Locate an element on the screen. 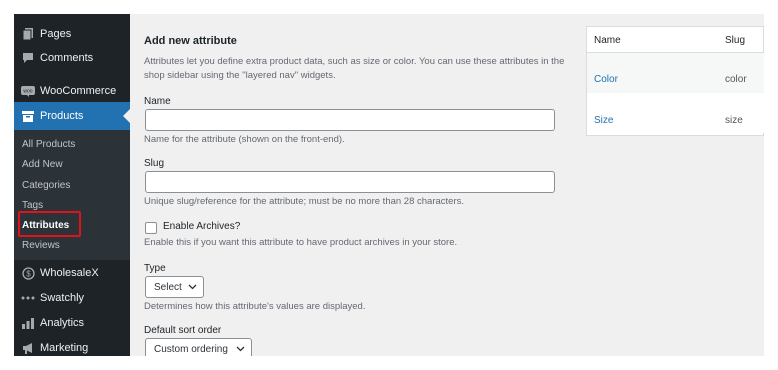 This screenshot has width=778, height=370. sort-order-label: Default sort order is located at coordinates (183, 330).